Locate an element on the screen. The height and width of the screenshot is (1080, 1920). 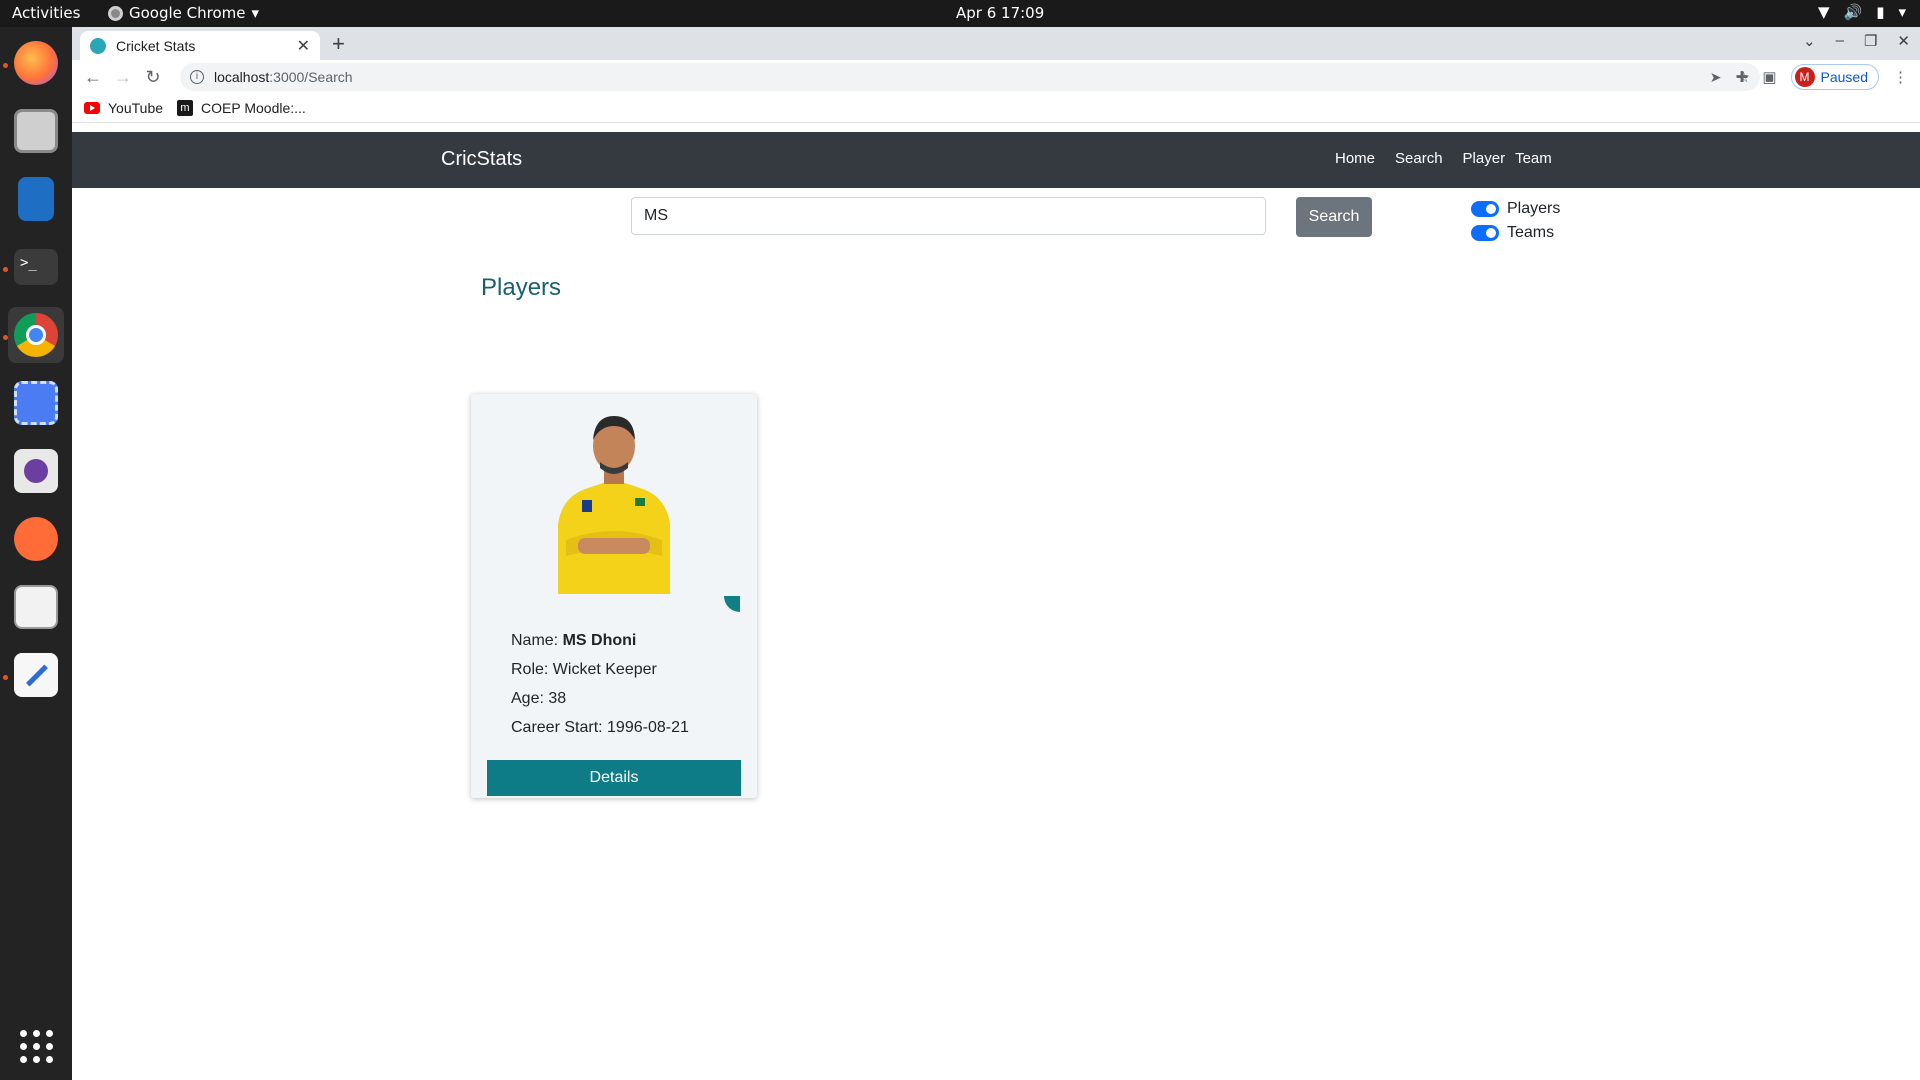
postman-icon is located at coordinates (36, 539).